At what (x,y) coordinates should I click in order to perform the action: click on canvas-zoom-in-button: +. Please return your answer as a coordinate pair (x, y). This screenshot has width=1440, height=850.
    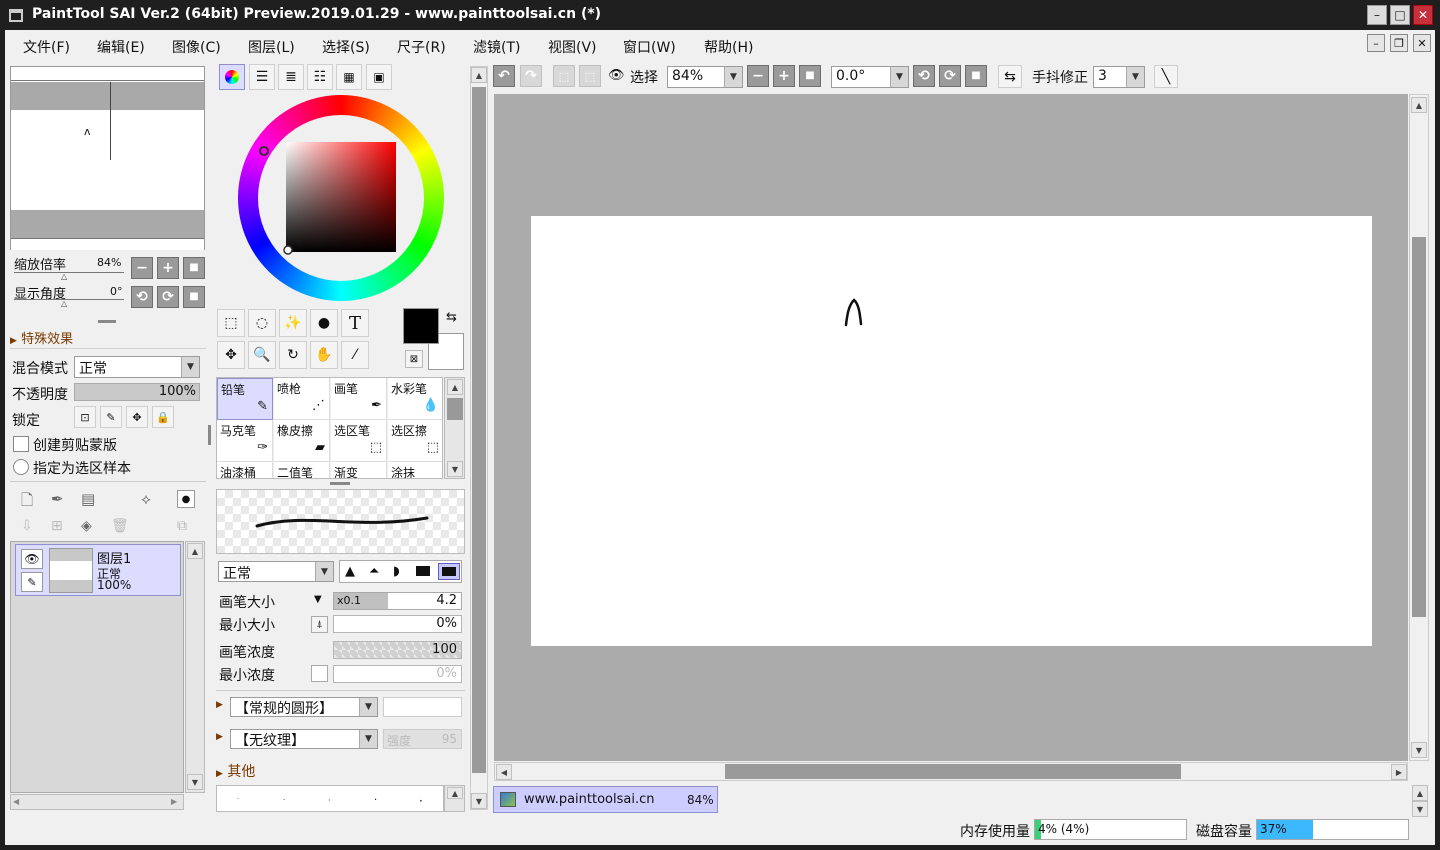
    Looking at the image, I should click on (784, 76).